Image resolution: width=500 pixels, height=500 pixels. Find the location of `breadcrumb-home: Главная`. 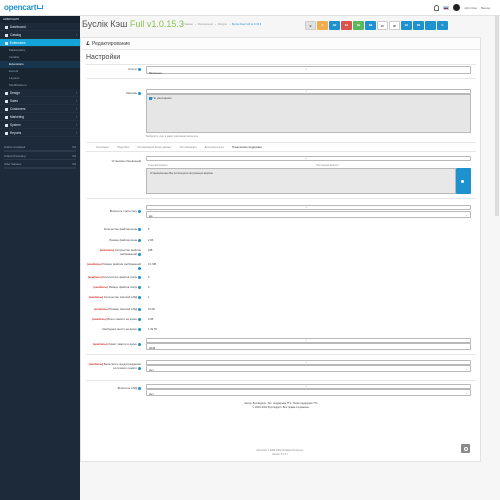

breadcrumb-home: Главная is located at coordinates (188, 24).